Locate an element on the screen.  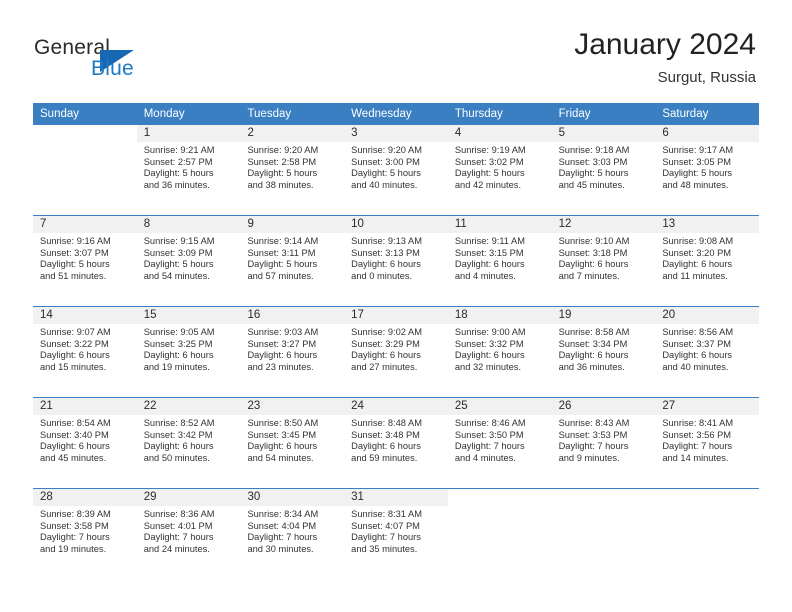
sunset-time: Sunset: 3:40 PM is located at coordinates (74, 434).